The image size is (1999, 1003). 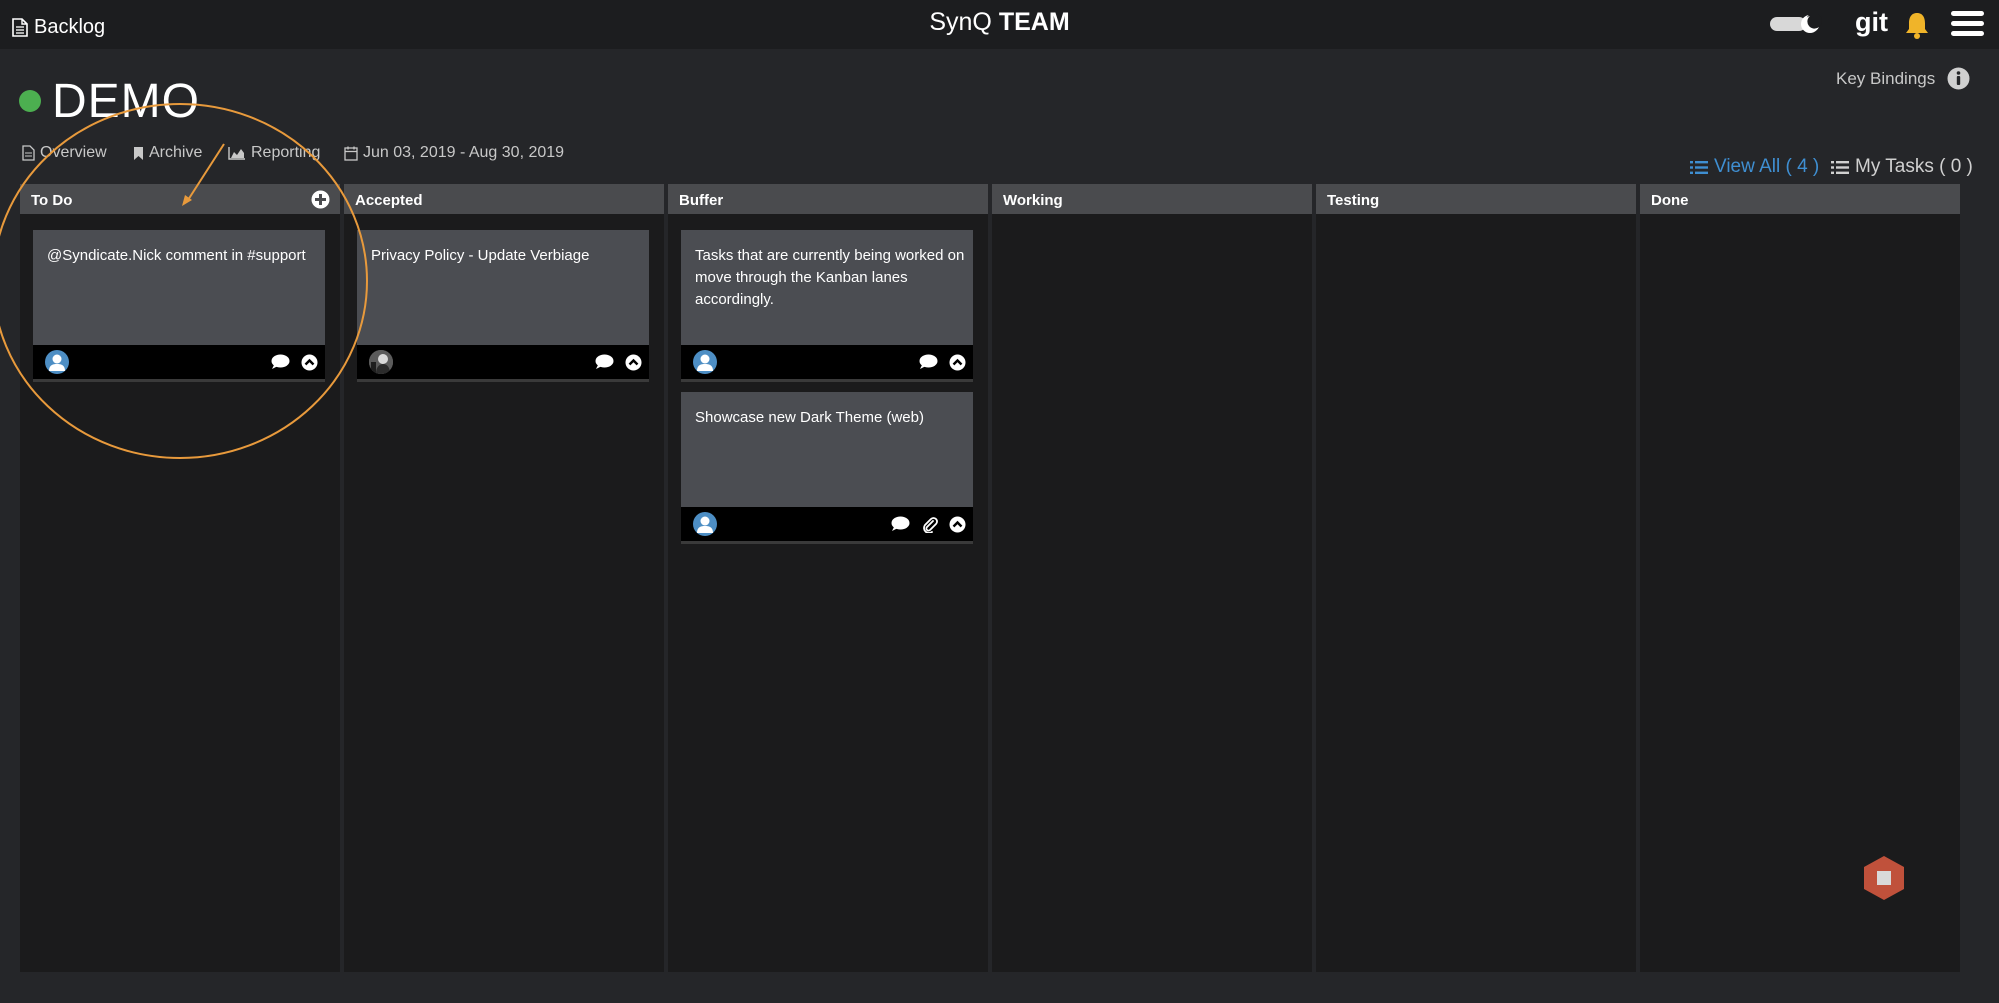 I want to click on lane-name: Done, so click(x=1670, y=200).